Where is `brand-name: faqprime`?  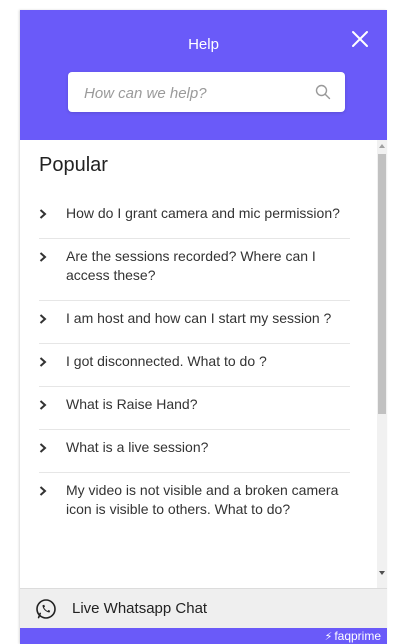 brand-name: faqprime is located at coordinates (357, 636).